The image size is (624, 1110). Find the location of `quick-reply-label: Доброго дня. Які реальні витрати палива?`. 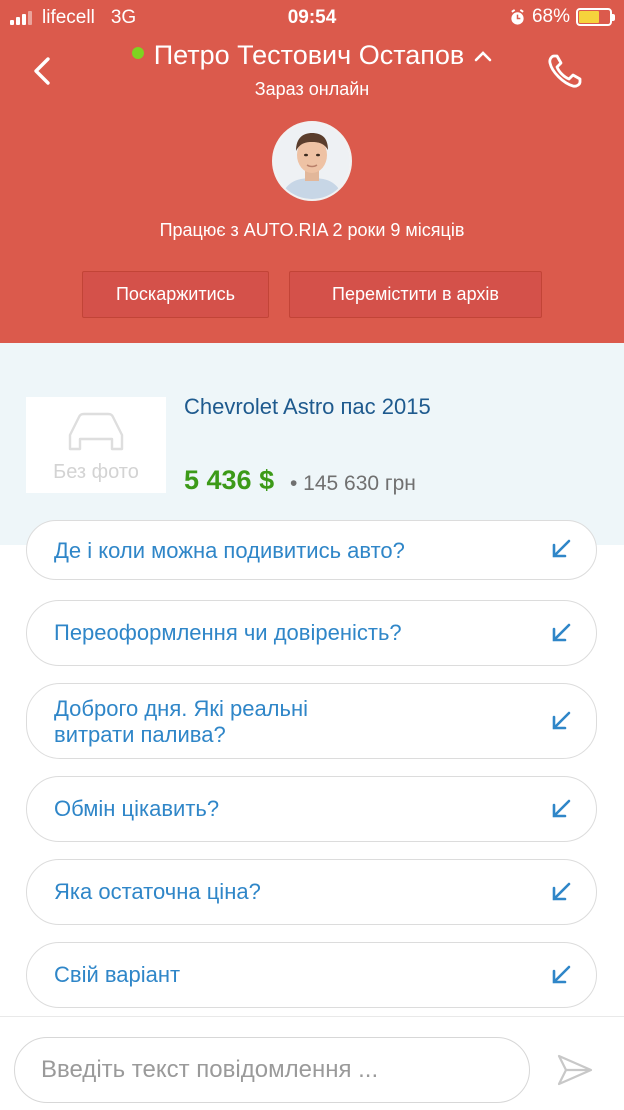

quick-reply-label: Доброго дня. Які реальні витрати палива? is located at coordinates (181, 721).